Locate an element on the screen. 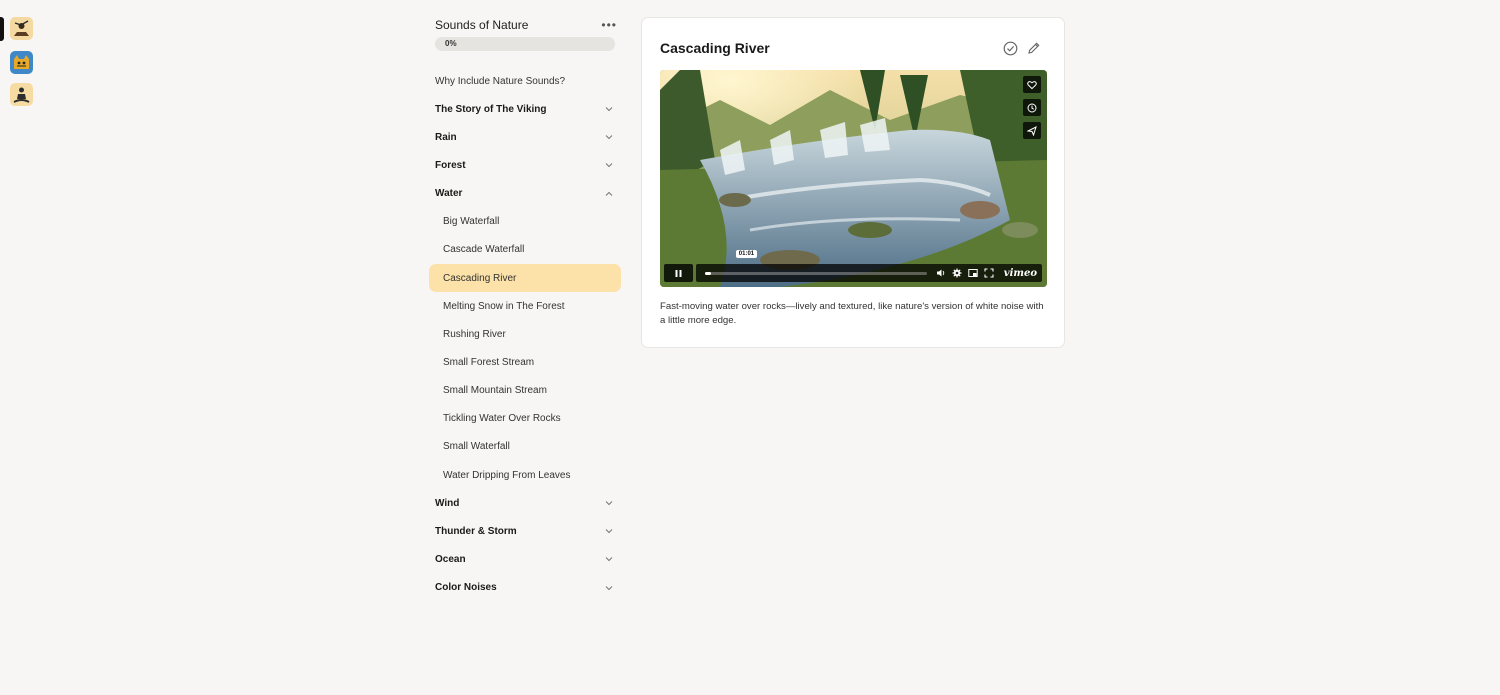 The width and height of the screenshot is (1500, 695). video-time-tooltip: 01:01 is located at coordinates (746, 254).